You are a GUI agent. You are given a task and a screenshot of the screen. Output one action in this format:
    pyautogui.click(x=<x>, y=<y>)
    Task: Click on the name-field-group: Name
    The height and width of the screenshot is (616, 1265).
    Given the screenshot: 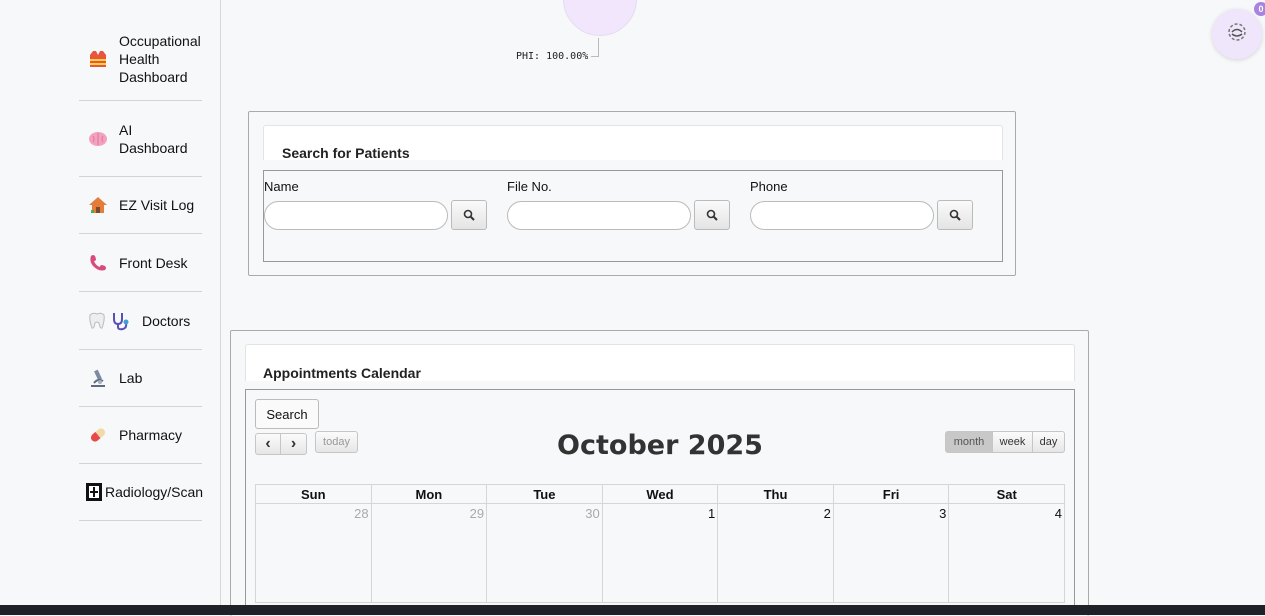 What is the action you would take?
    pyautogui.click(x=375, y=204)
    